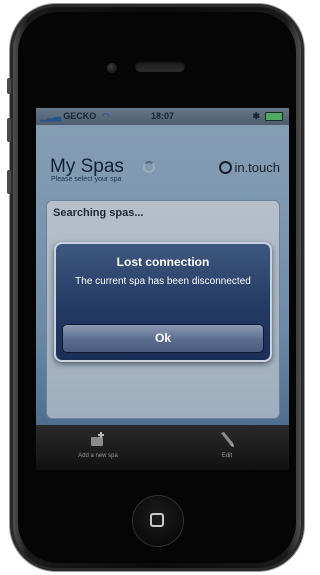 The height and width of the screenshot is (575, 320). What do you see at coordinates (163, 262) in the screenshot?
I see `alert-title: Lost connection` at bounding box center [163, 262].